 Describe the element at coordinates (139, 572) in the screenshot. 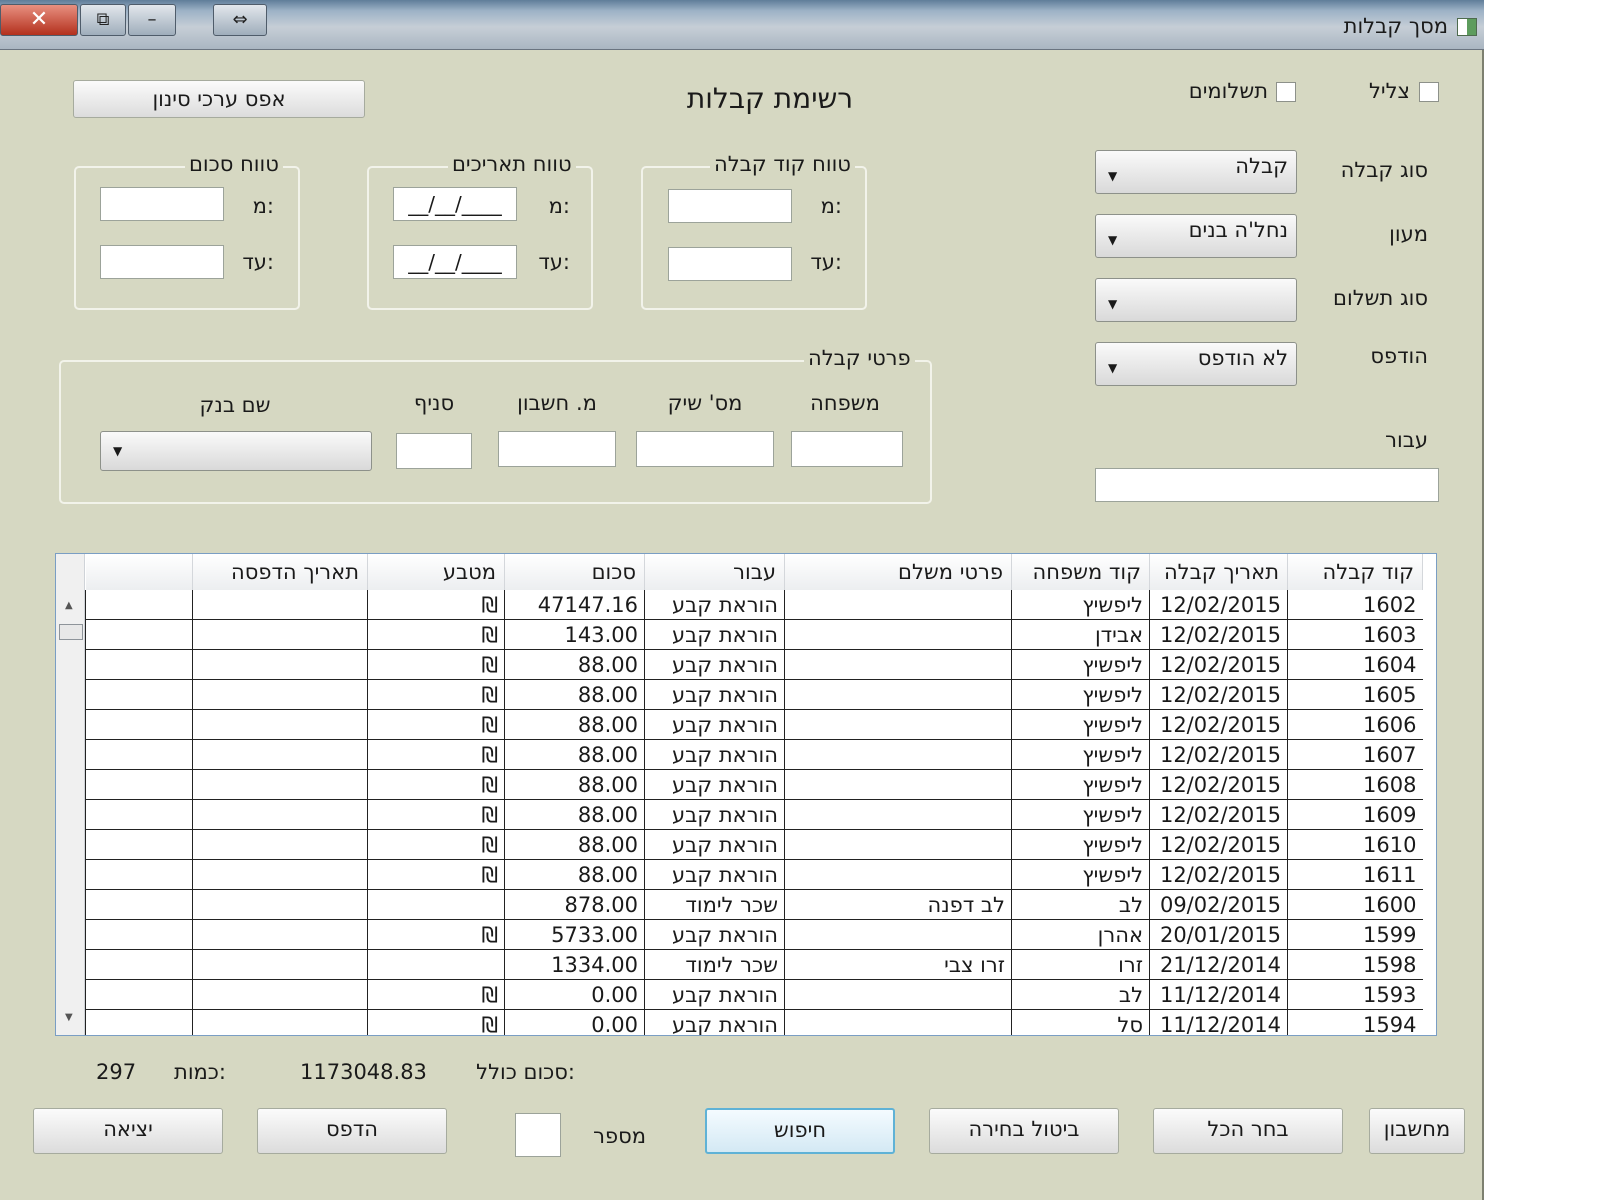

I see `col-blank-header` at that location.